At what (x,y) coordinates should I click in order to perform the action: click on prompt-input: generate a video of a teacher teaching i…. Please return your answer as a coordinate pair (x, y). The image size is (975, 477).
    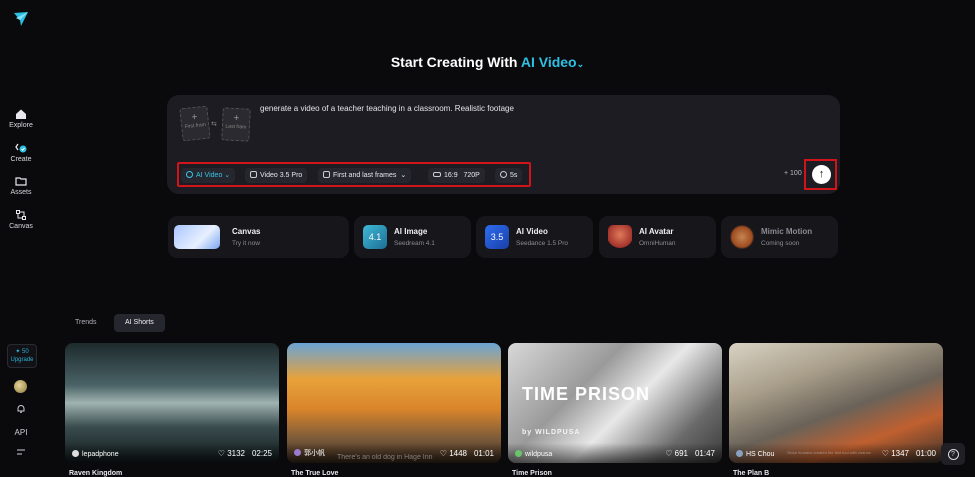
    Looking at the image, I should click on (387, 108).